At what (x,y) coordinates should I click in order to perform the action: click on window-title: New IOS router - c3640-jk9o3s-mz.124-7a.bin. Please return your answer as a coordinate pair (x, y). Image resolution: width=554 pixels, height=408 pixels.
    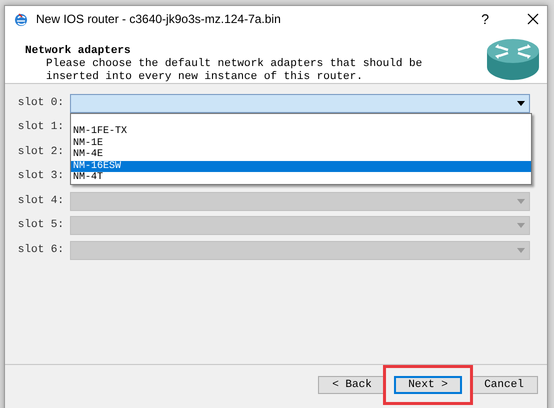
    Looking at the image, I should click on (159, 19).